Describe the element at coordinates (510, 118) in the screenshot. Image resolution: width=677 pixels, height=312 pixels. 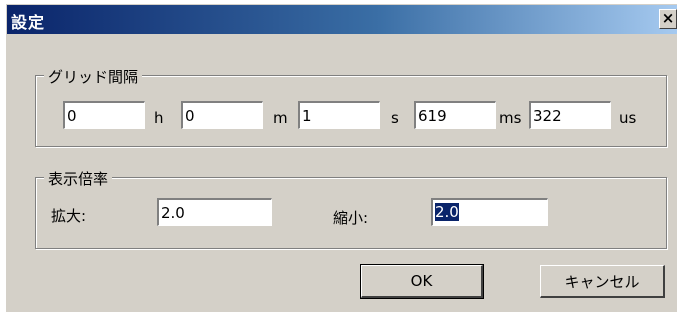
I see `milliseconds-unit-label: ms` at that location.